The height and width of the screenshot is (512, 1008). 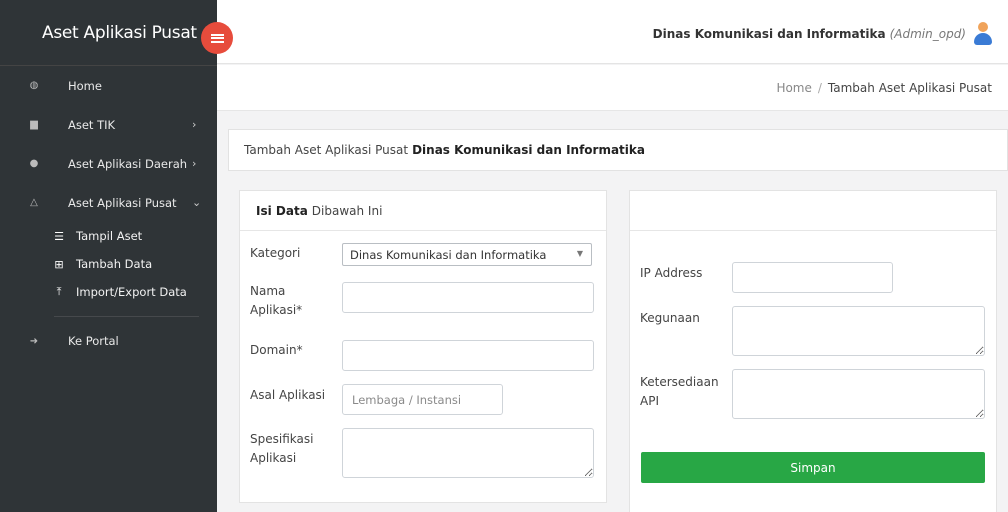 I want to click on sidebar-toggle-button, so click(x=217, y=38).